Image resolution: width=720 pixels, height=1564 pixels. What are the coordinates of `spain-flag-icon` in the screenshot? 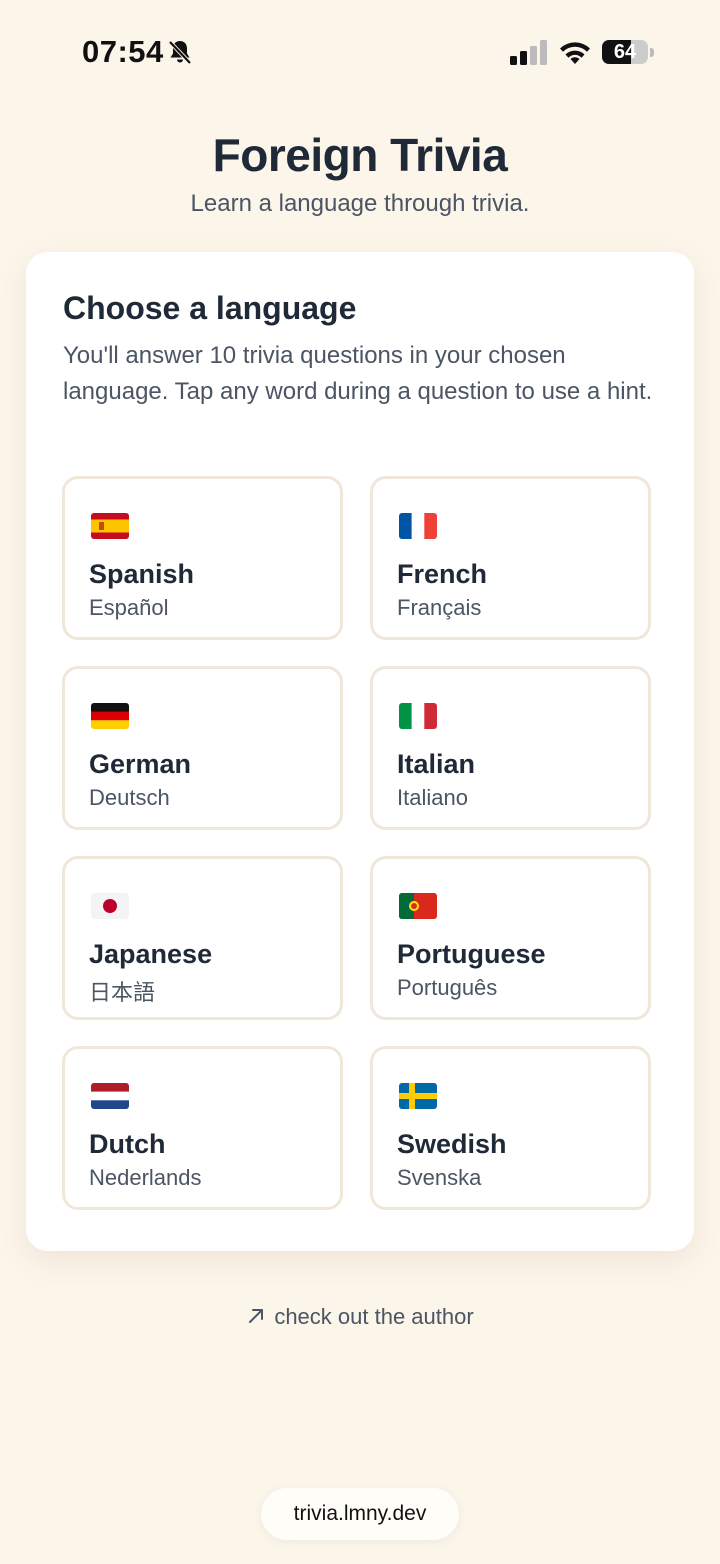 It's located at (110, 526).